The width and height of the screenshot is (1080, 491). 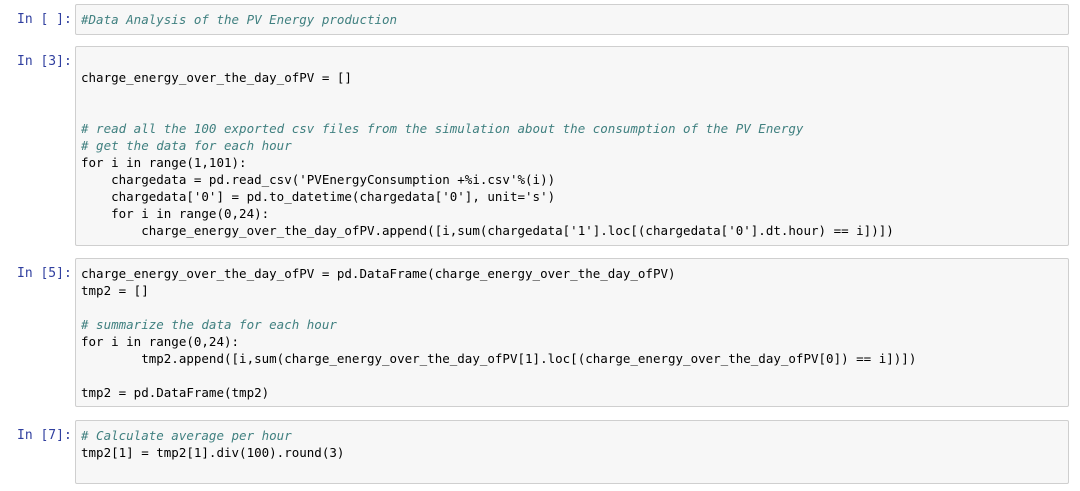 What do you see at coordinates (186, 435) in the screenshot?
I see `code-line: # Calculate average per hour` at bounding box center [186, 435].